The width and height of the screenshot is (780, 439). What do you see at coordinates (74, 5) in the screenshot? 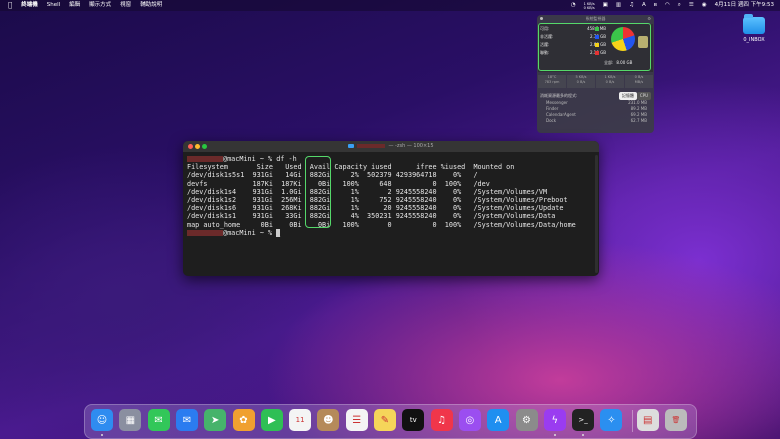
I see `menu-edit: 編輯` at bounding box center [74, 5].